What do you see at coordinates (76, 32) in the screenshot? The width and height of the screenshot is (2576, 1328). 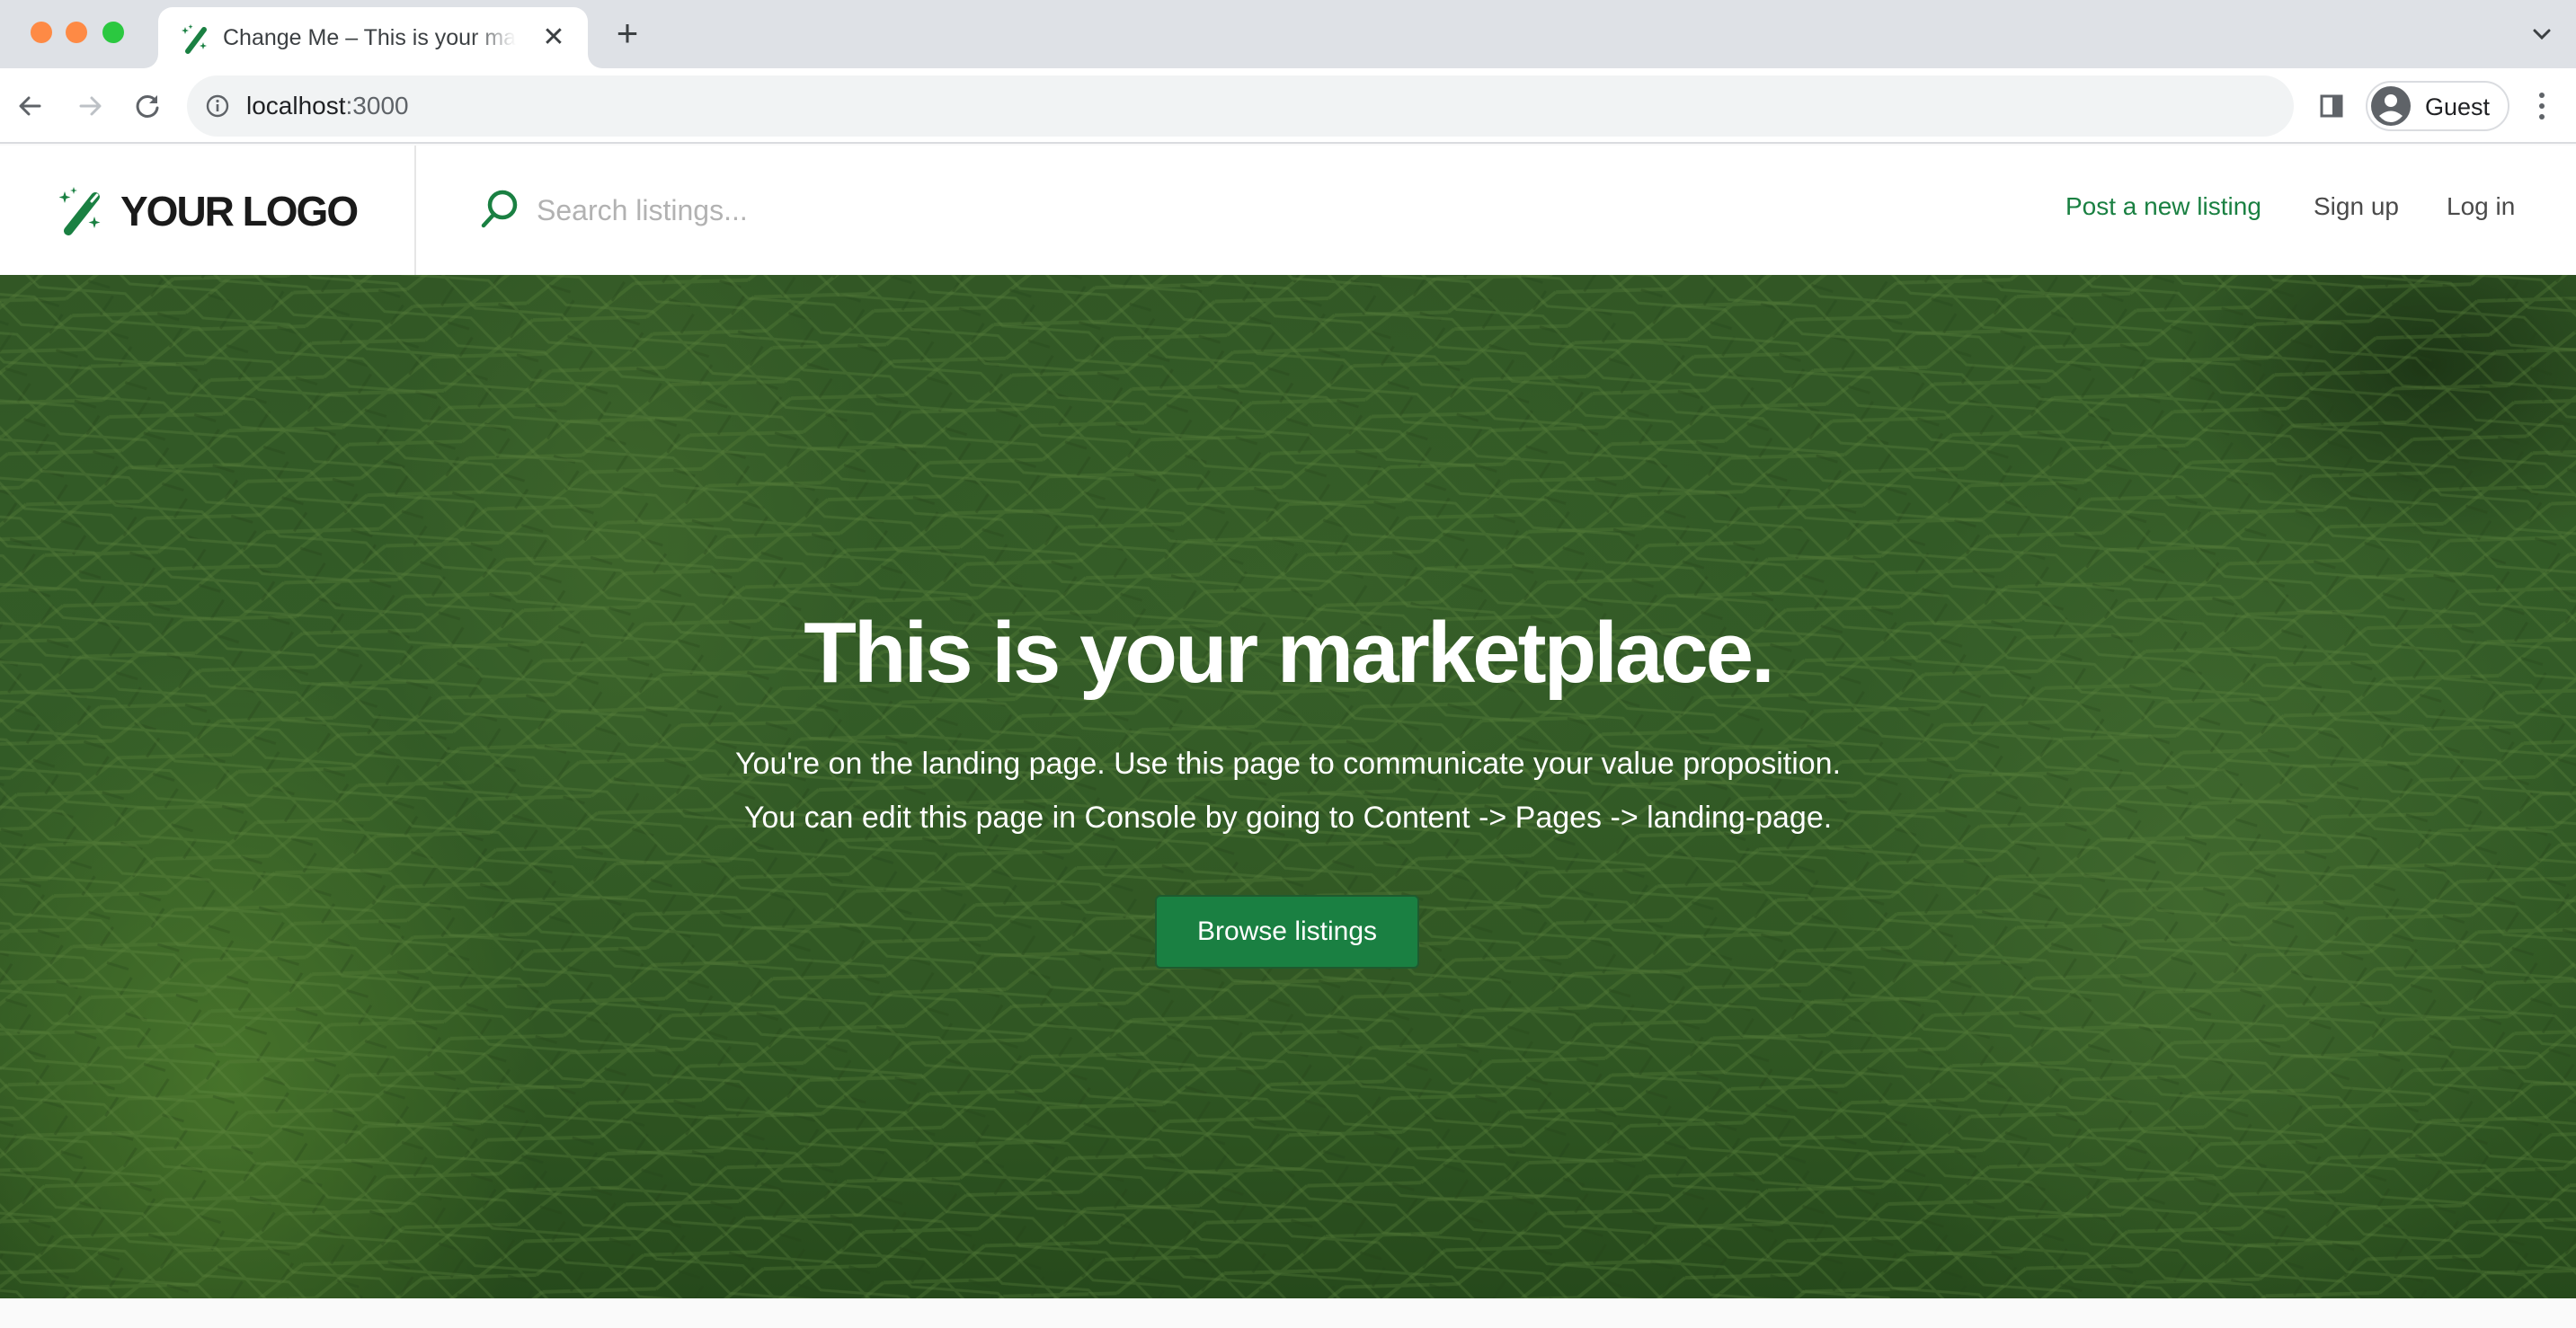 I see `window-minimize-button` at bounding box center [76, 32].